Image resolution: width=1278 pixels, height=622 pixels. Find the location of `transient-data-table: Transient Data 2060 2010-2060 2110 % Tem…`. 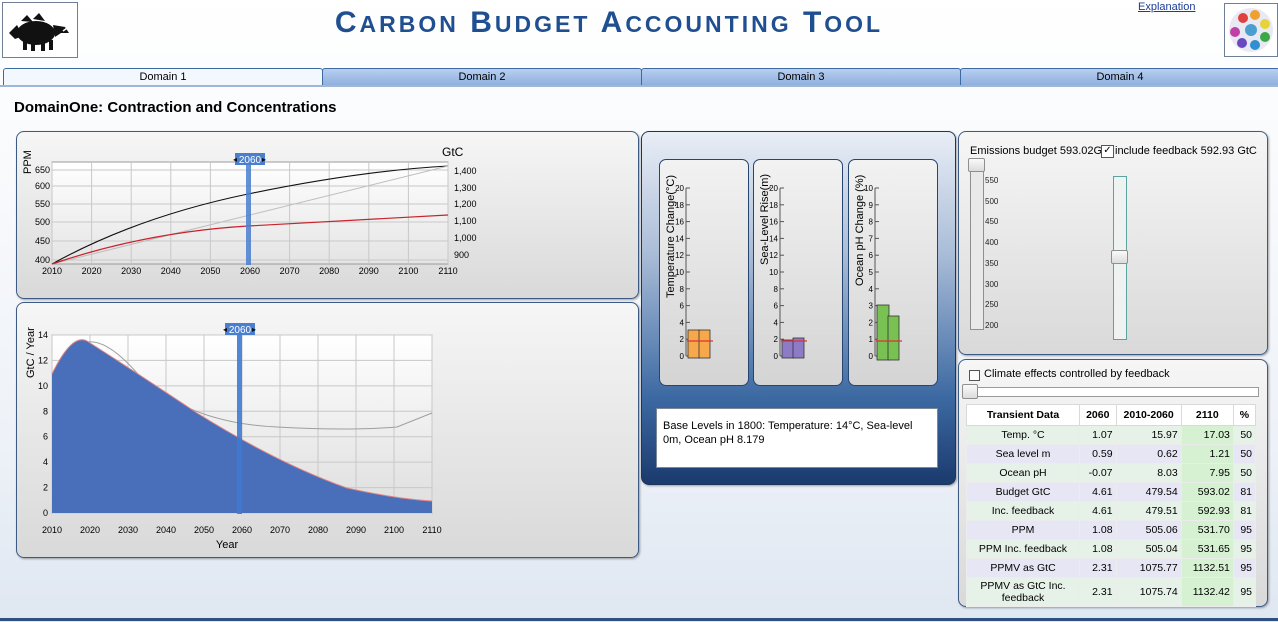

transient-data-table: Transient Data 2060 2010-2060 2110 % Tem… is located at coordinates (1111, 505).